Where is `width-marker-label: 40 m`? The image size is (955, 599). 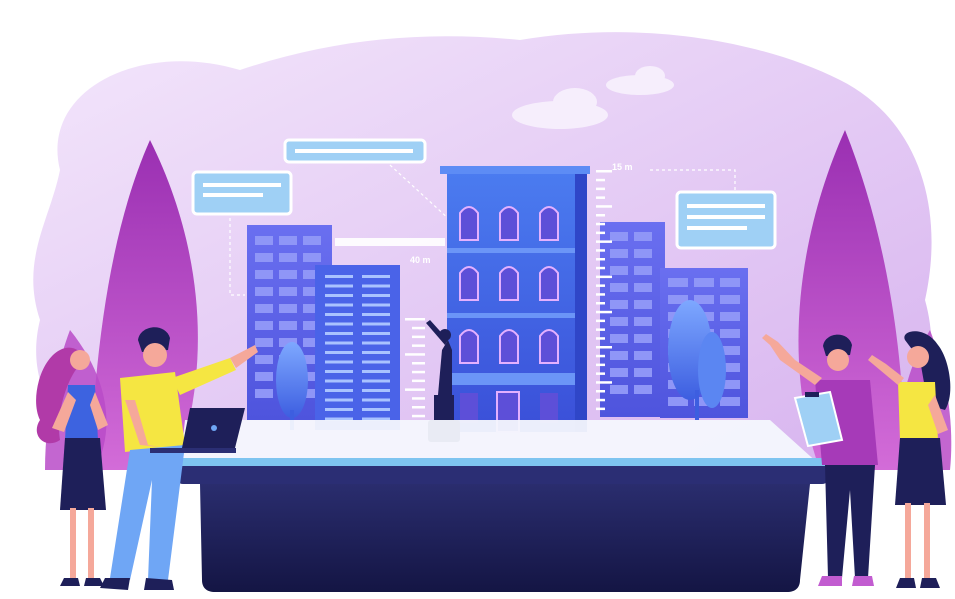 width-marker-label: 40 m is located at coordinates (420, 260).